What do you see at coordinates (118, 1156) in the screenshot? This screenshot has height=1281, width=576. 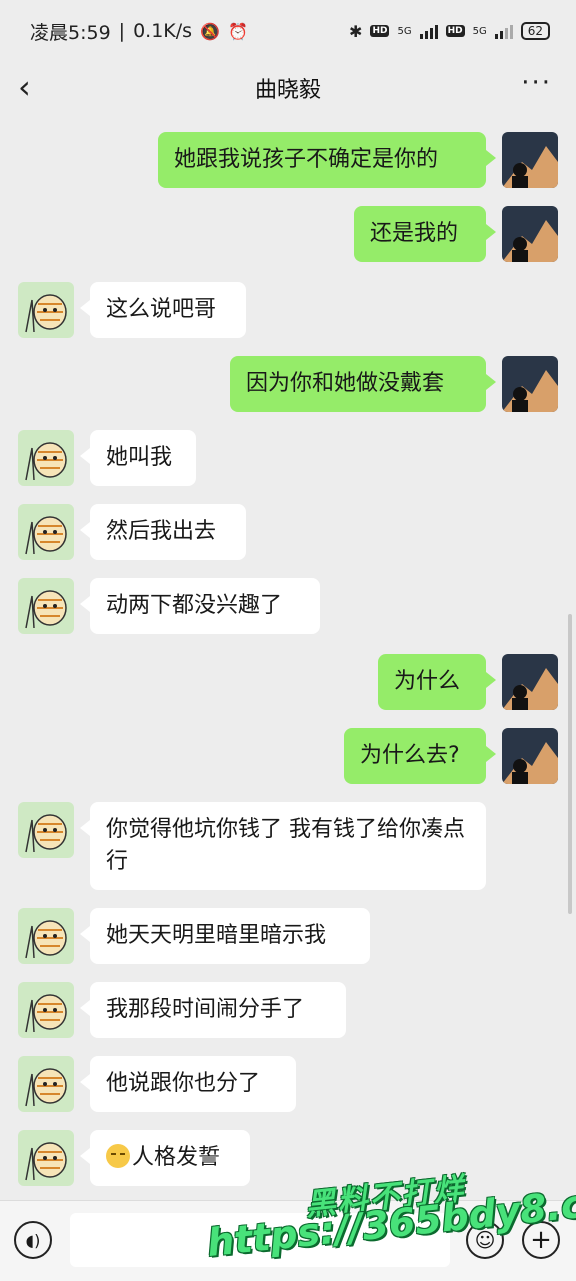 I see `sleeping-face-emoji-icon` at bounding box center [118, 1156].